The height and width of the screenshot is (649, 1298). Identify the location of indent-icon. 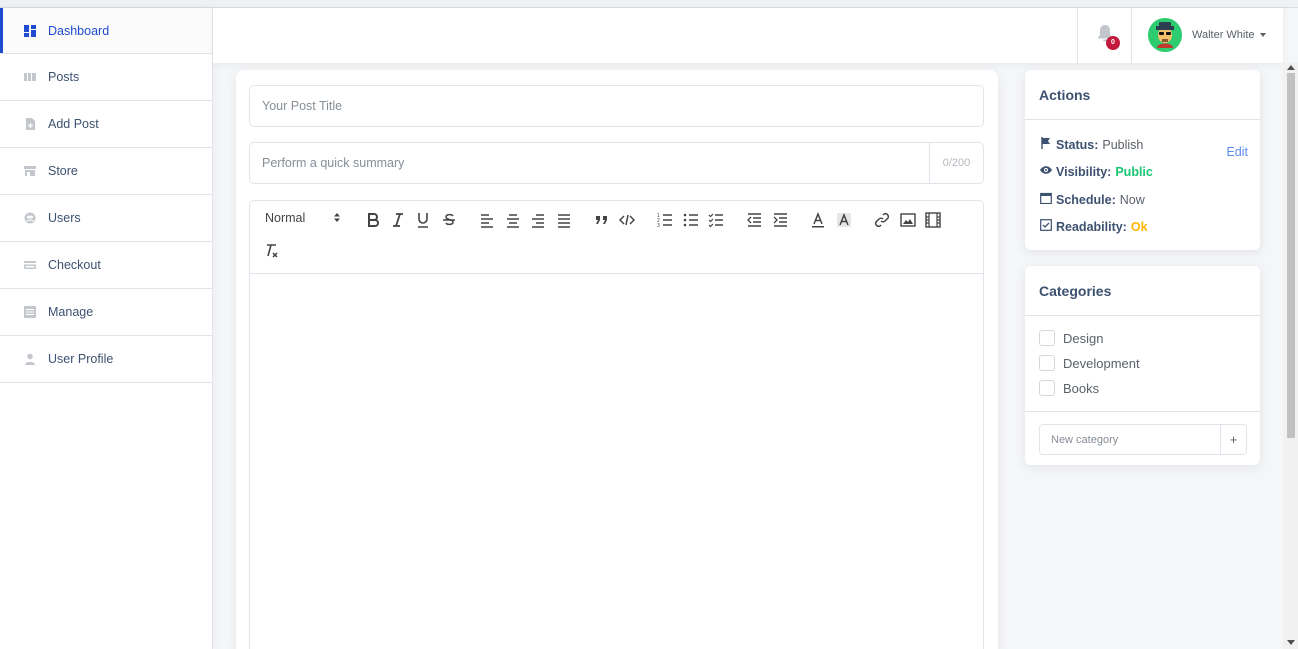
(780, 220).